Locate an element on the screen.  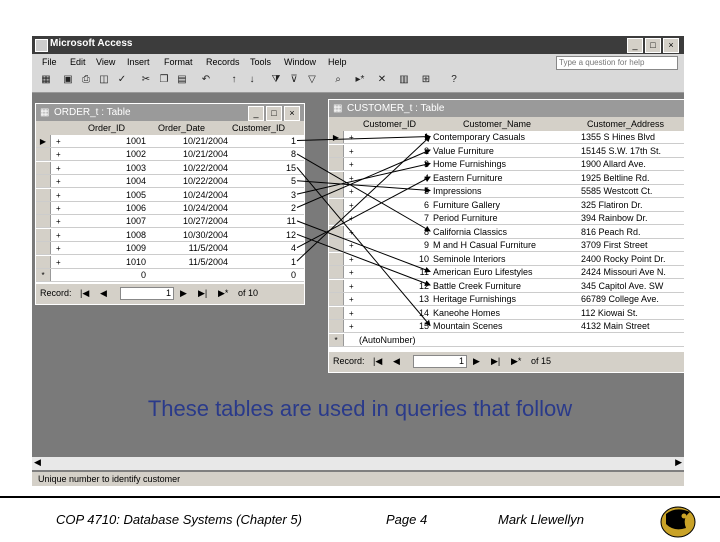
minimize-button: _ is located at coordinates (635, 45).